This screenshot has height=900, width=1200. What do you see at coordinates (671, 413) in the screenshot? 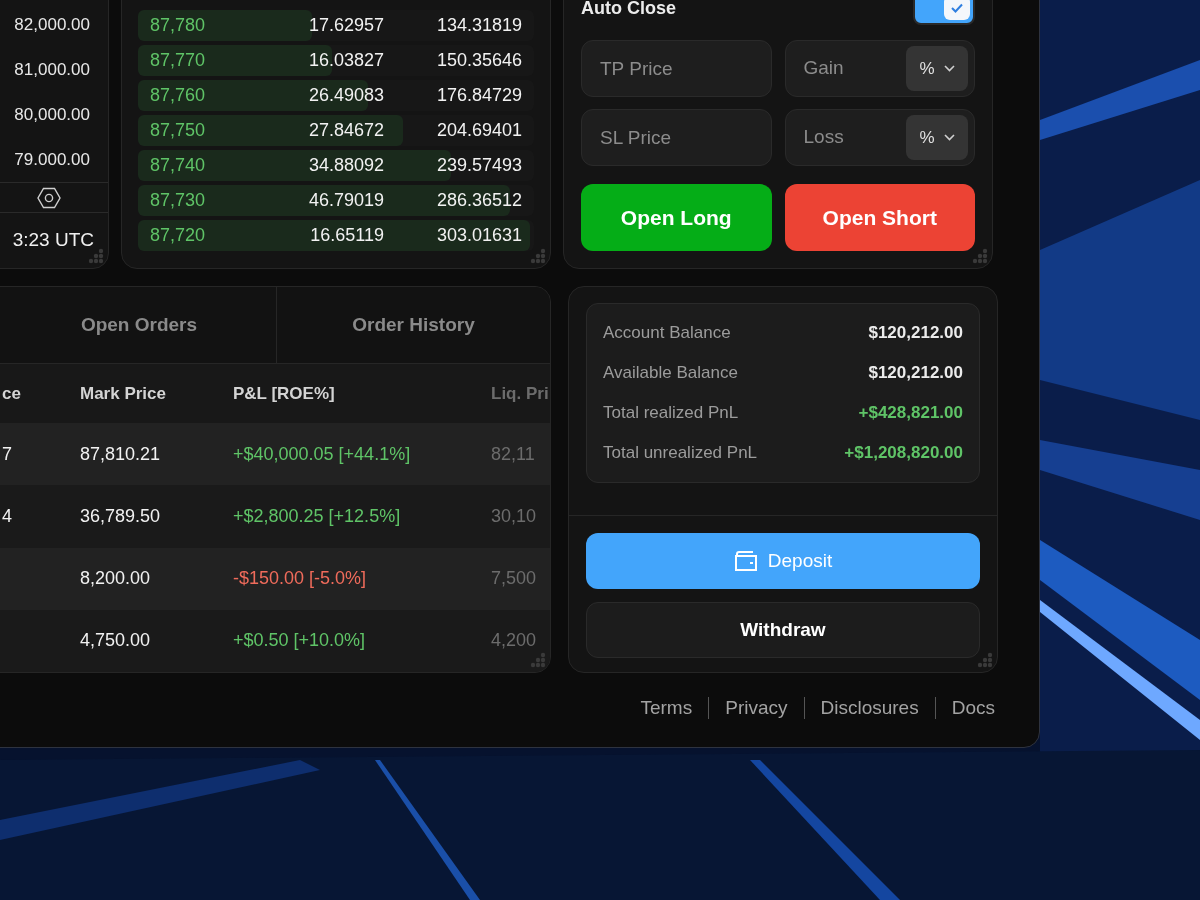
I see `balance-label: Total realized PnL` at bounding box center [671, 413].